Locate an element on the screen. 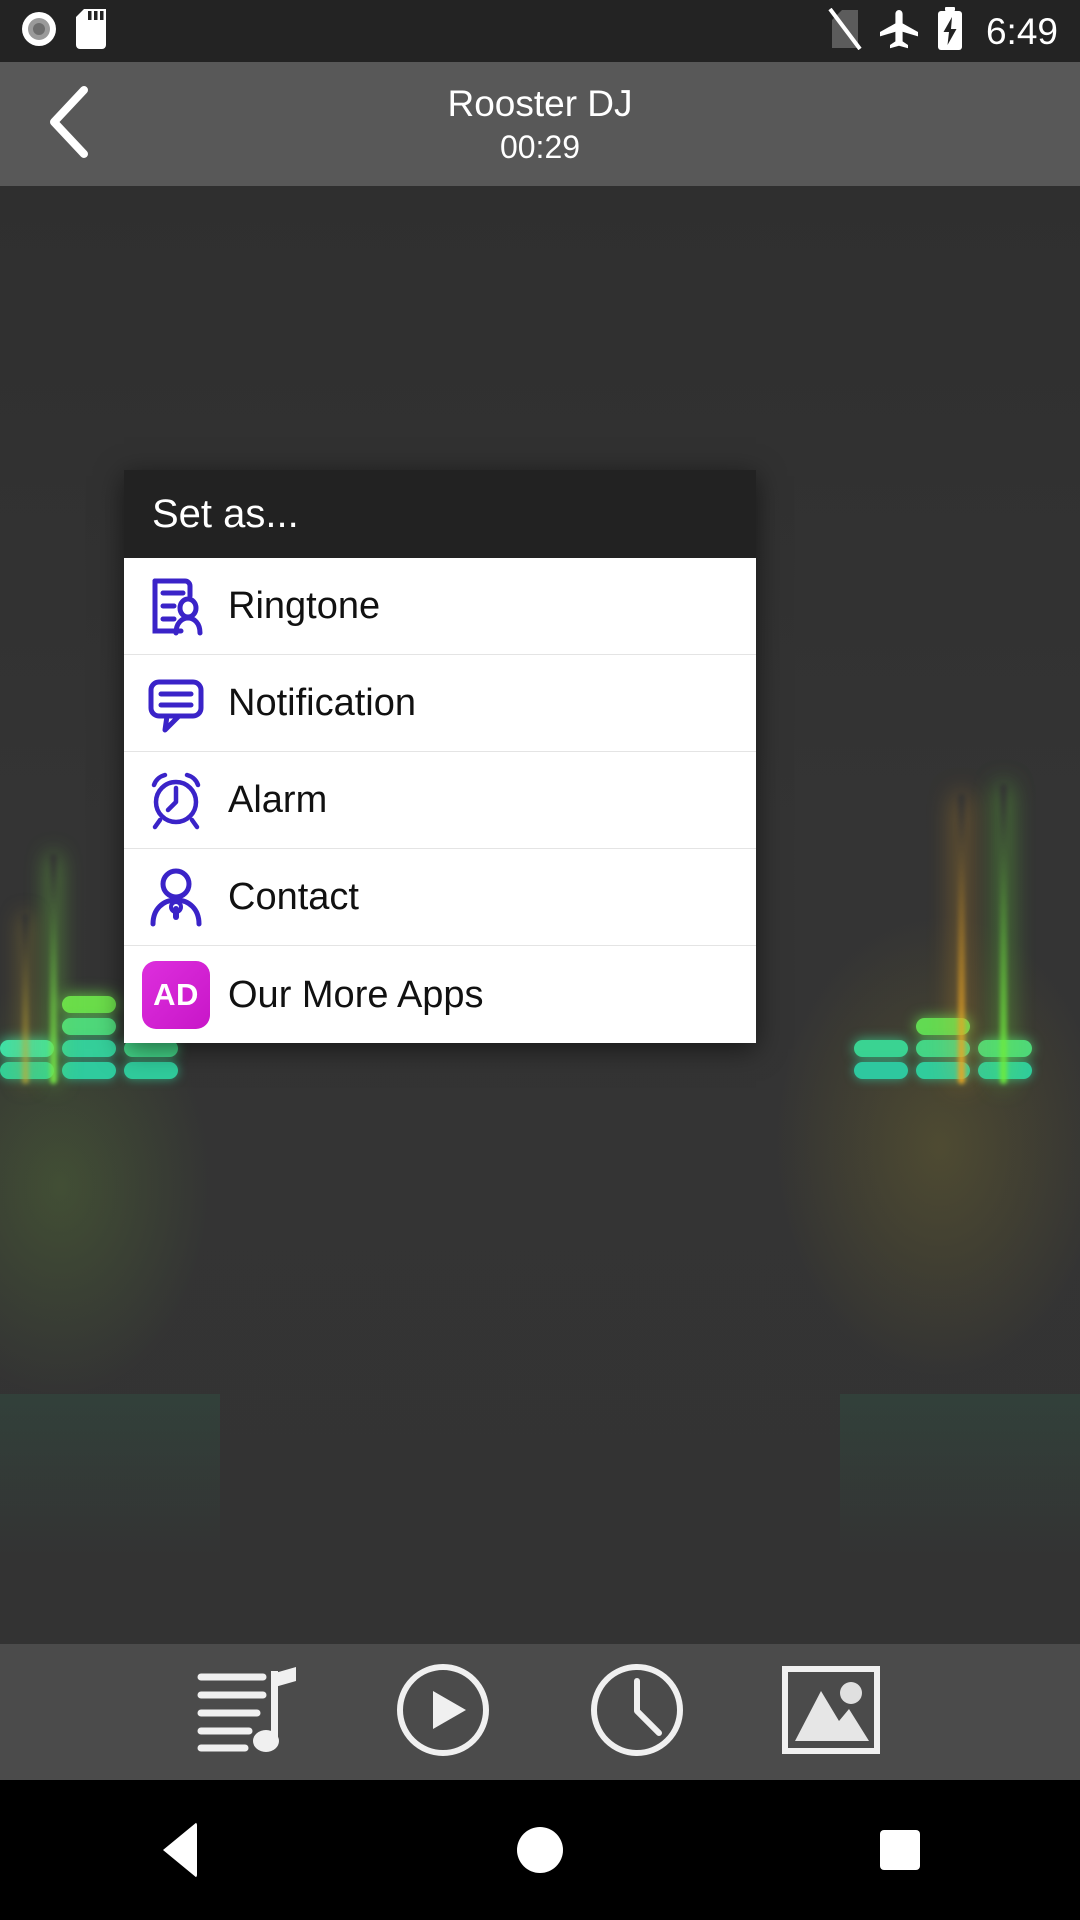 This screenshot has height=1920, width=1080. timer-button is located at coordinates (637, 1712).